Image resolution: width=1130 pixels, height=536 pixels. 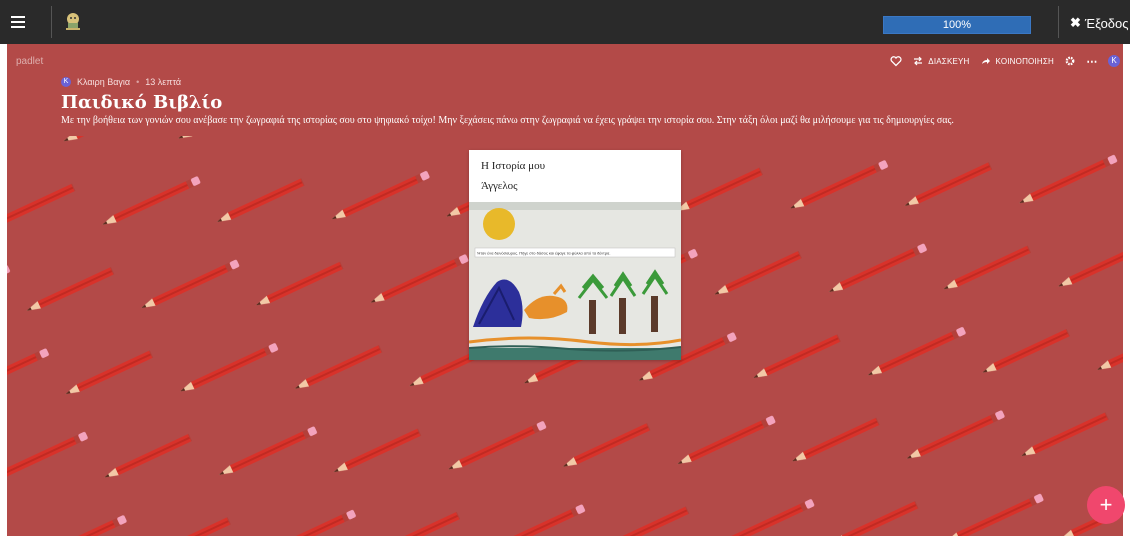 What do you see at coordinates (1075, 22) in the screenshot?
I see `close-icon: ✖` at bounding box center [1075, 22].